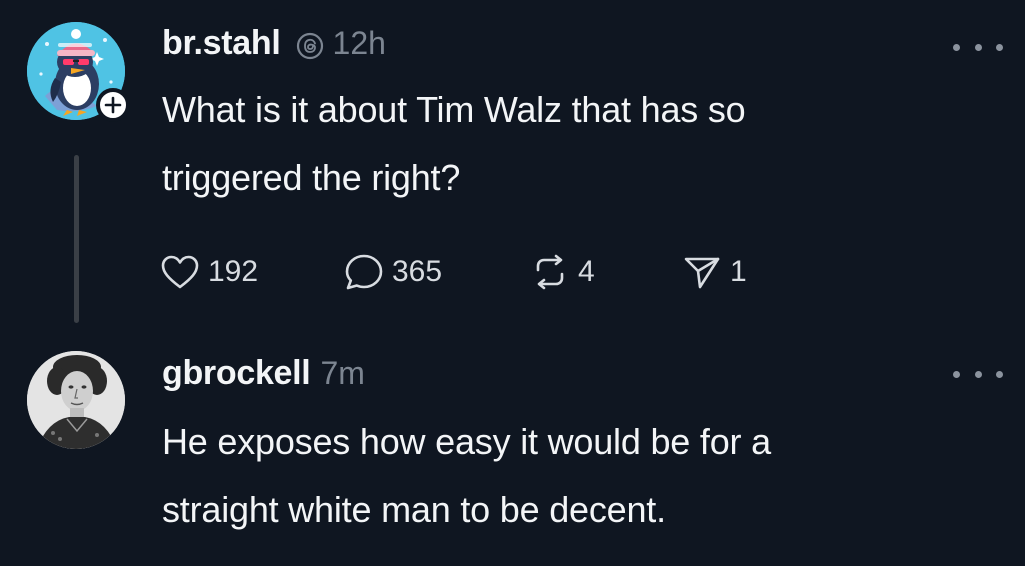 This screenshot has width=1025, height=566. What do you see at coordinates (310, 46) in the screenshot?
I see `threads-badge-icon` at bounding box center [310, 46].